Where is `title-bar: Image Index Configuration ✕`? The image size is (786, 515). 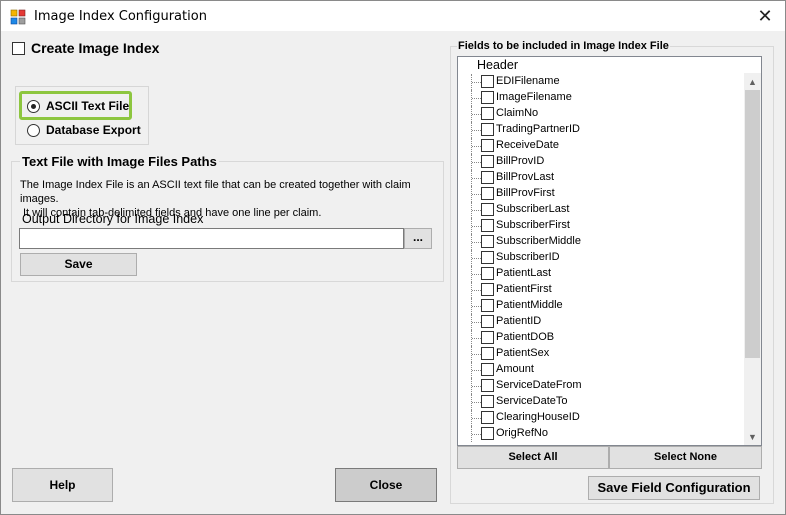
title-bar: Image Index Configuration ✕ is located at coordinates (393, 16).